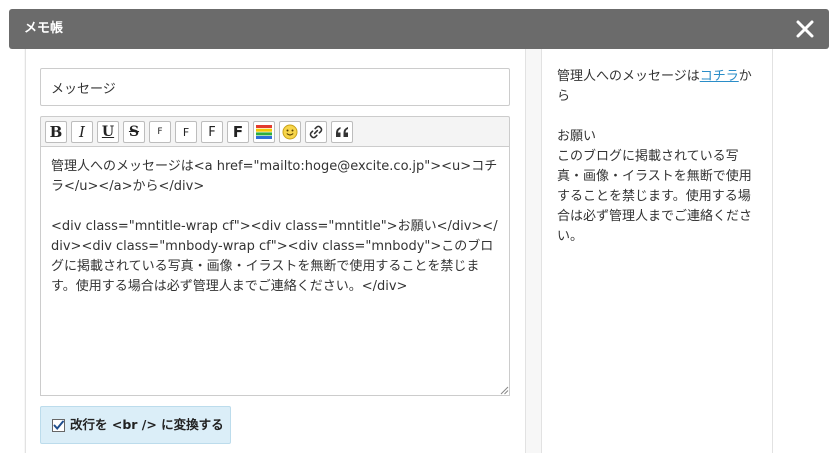 The height and width of the screenshot is (453, 836). I want to click on link-icon, so click(316, 132).